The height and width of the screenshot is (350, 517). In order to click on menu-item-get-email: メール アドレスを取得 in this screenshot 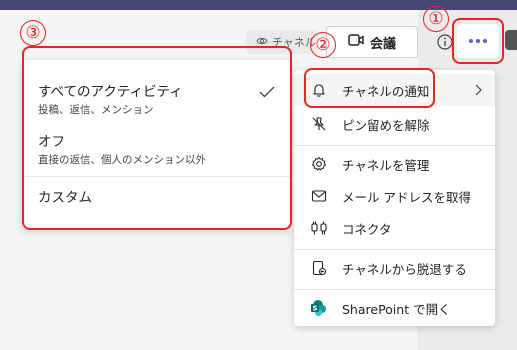, I will do `click(394, 196)`.